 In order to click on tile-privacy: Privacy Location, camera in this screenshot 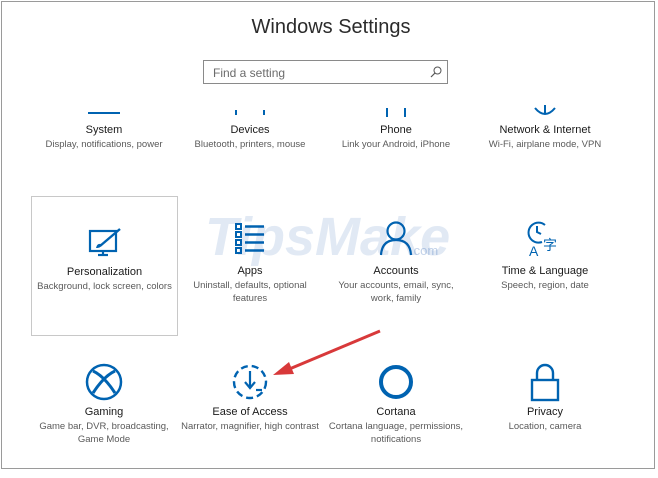, I will do `click(545, 409)`.